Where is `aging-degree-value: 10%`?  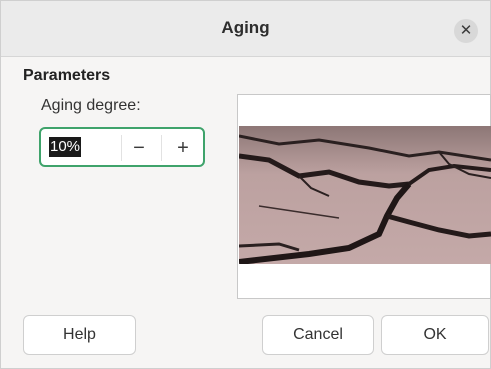 aging-degree-value: 10% is located at coordinates (65, 147).